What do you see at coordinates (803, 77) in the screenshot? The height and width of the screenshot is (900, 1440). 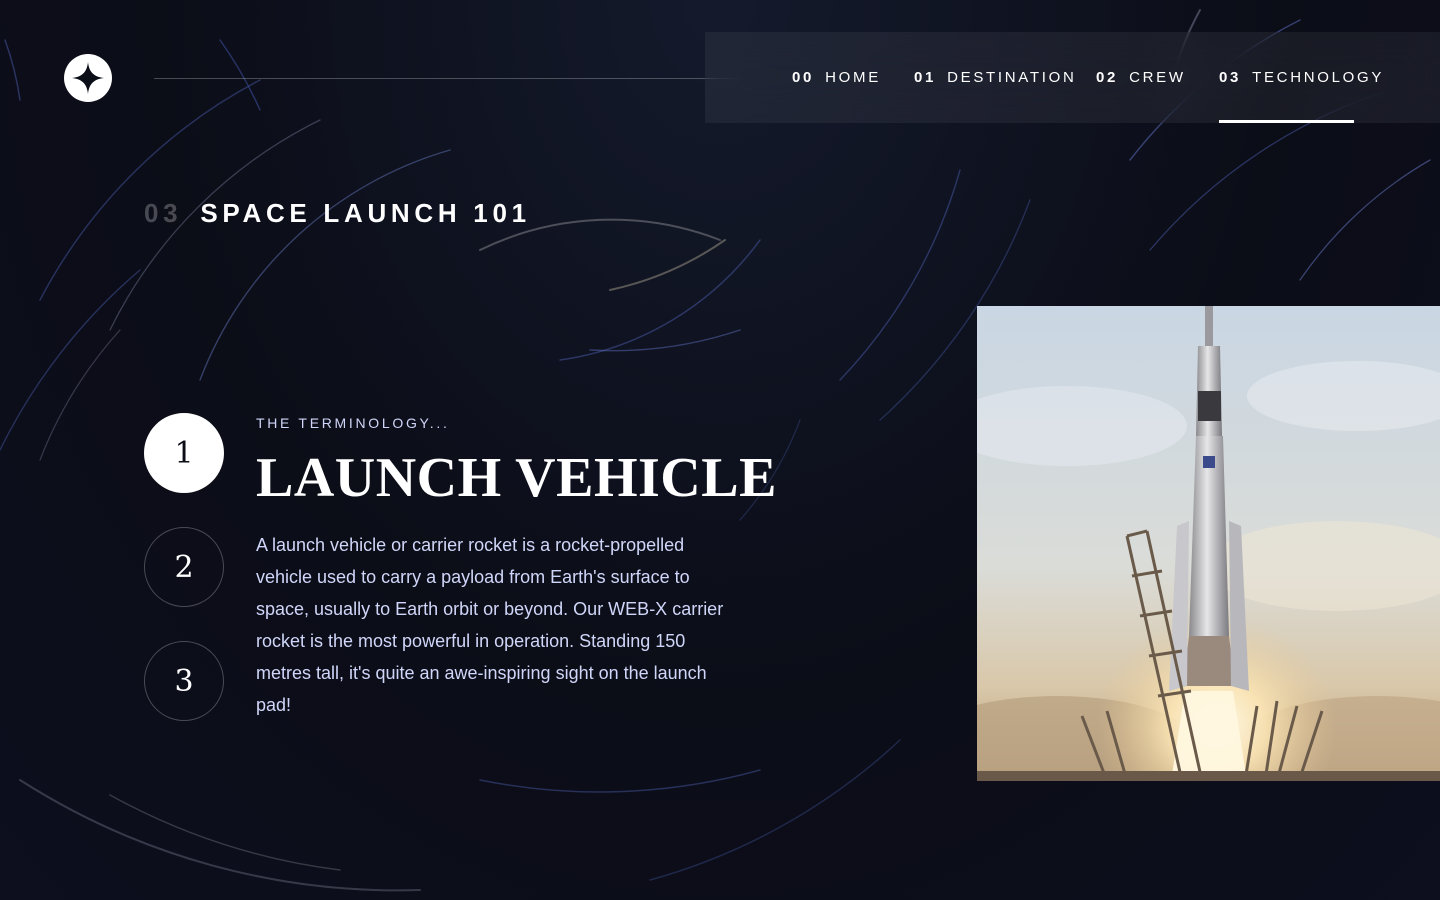 I see `nav-item-number: 00` at bounding box center [803, 77].